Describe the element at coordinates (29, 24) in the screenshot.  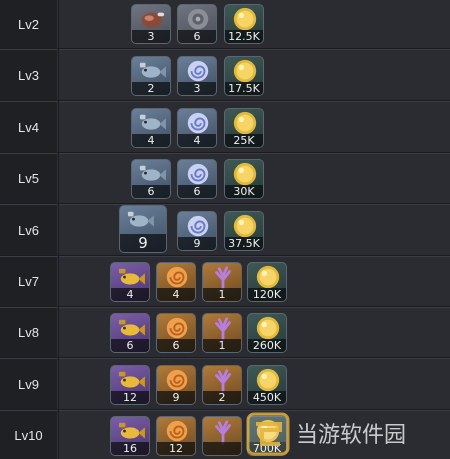
I see `level-label: Lv2` at that location.